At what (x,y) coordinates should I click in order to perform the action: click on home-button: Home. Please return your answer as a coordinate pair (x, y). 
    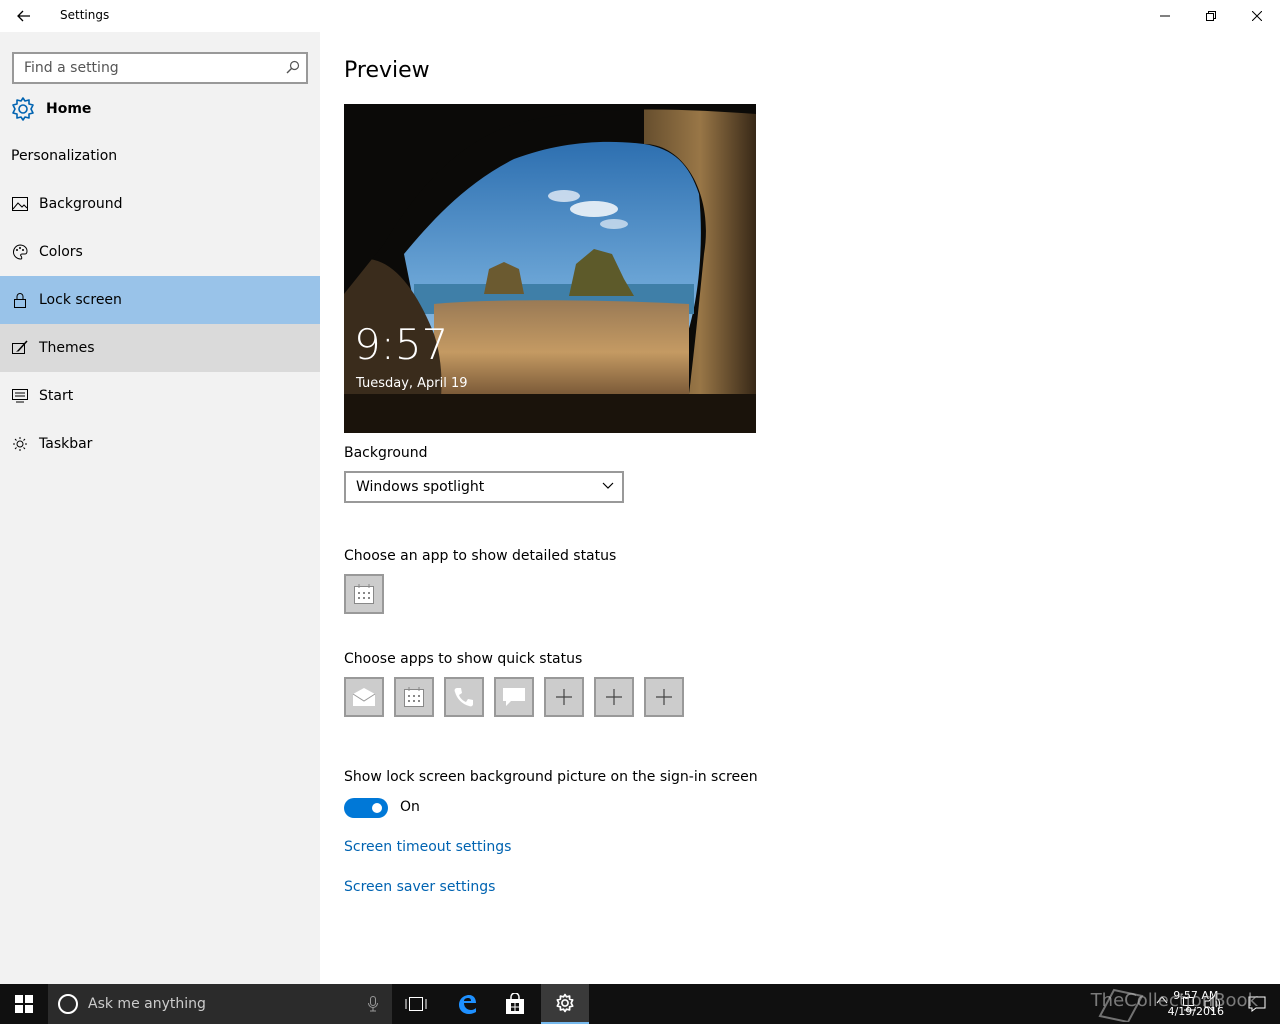
    Looking at the image, I should click on (50, 109).